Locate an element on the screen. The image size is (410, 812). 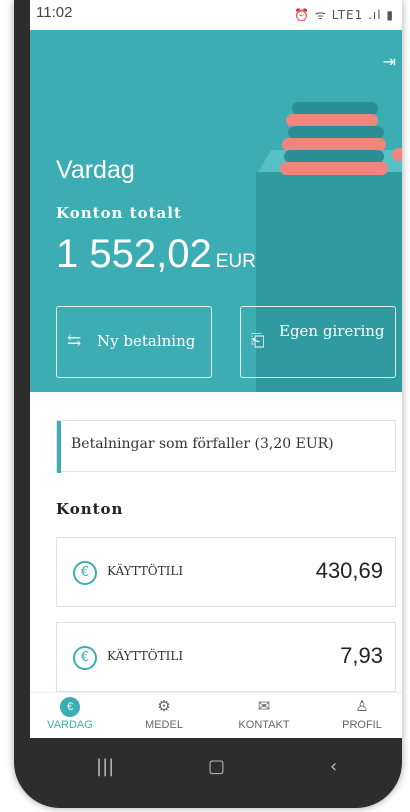
total-amount-currency: EUR is located at coordinates (235, 261).